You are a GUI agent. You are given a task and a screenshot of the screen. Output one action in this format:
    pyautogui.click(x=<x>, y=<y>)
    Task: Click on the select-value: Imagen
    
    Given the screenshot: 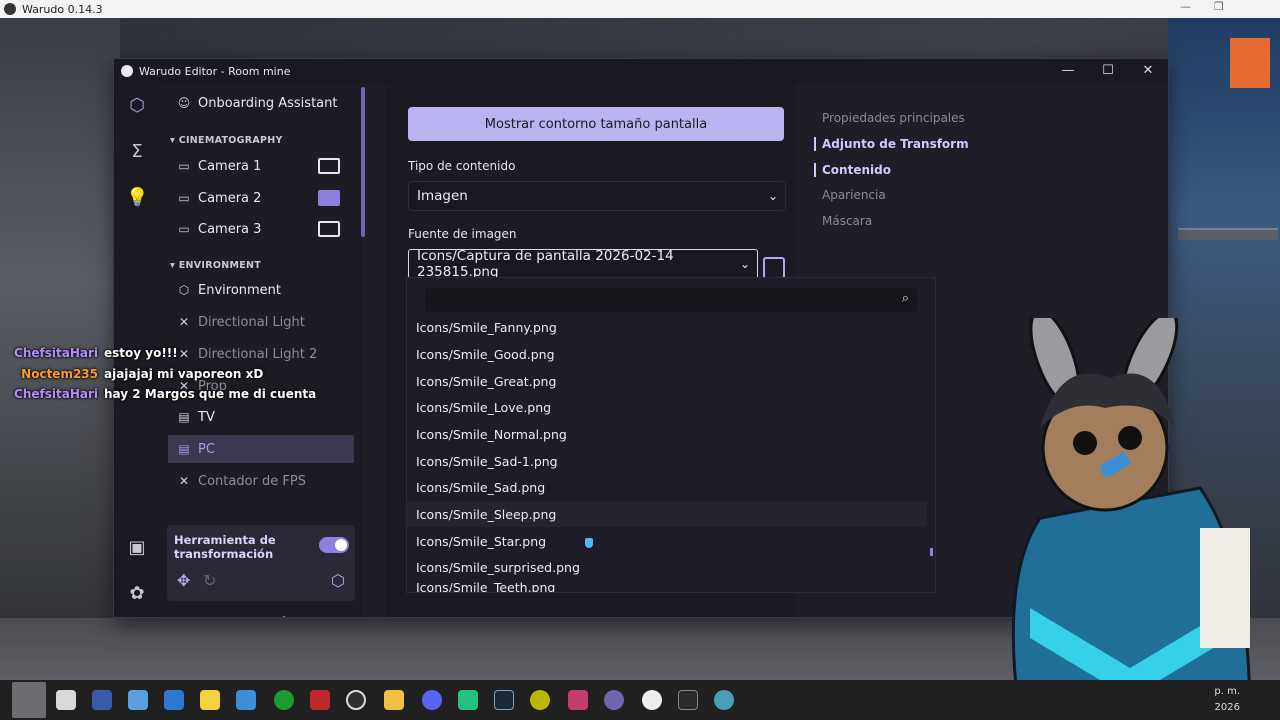 What is the action you would take?
    pyautogui.click(x=442, y=196)
    